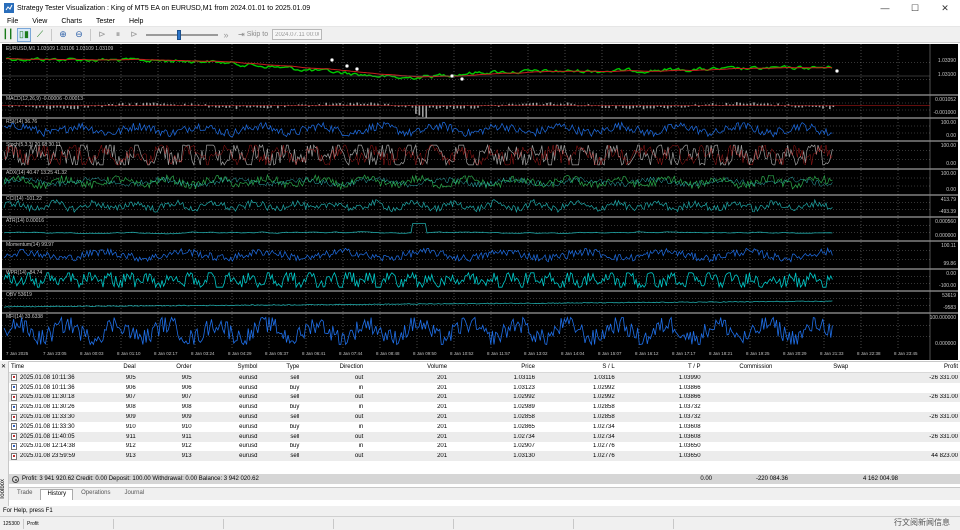  What do you see at coordinates (951, 136) in the screenshot?
I see `indicator-scale-bottom: 0.00` at bounding box center [951, 136].